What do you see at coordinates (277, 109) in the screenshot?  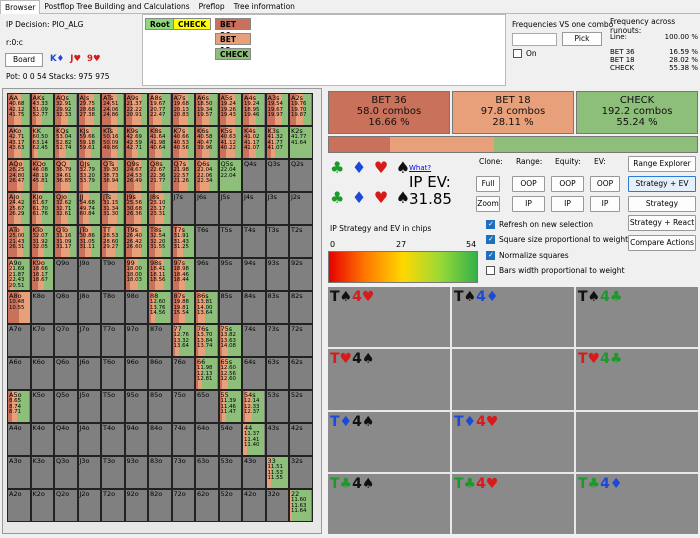 I see `matrix-cell: 19.54 19.67 19.97 A3s` at bounding box center [277, 109].